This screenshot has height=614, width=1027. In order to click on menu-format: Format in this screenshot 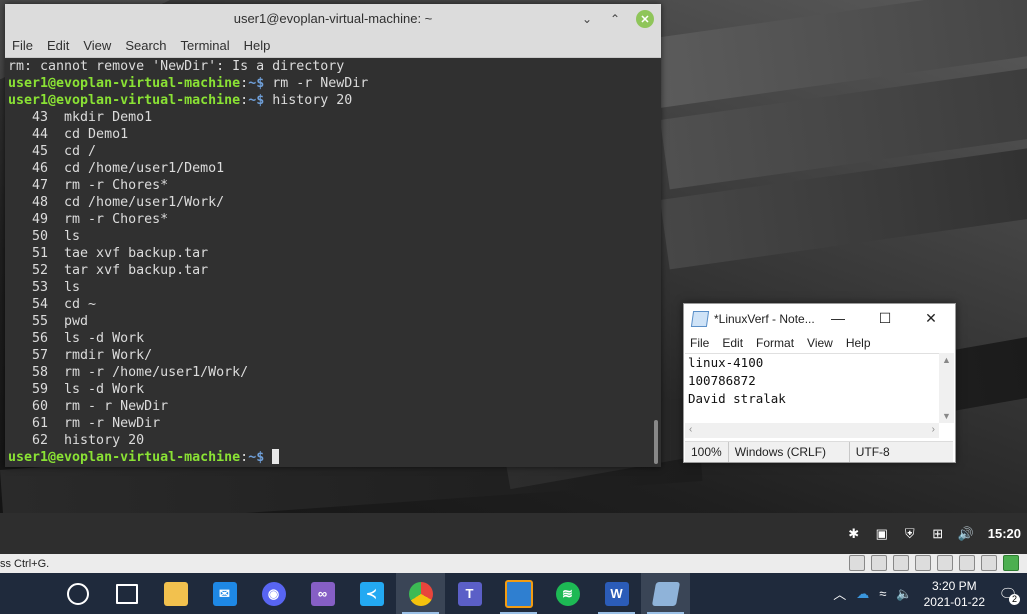, I will do `click(778, 343)`.